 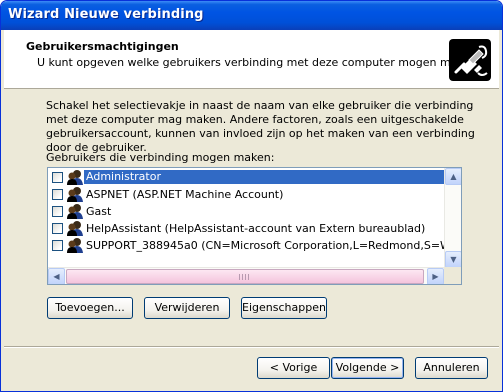 What do you see at coordinates (453, 176) in the screenshot?
I see `scroll-up-icon: ▲` at bounding box center [453, 176].